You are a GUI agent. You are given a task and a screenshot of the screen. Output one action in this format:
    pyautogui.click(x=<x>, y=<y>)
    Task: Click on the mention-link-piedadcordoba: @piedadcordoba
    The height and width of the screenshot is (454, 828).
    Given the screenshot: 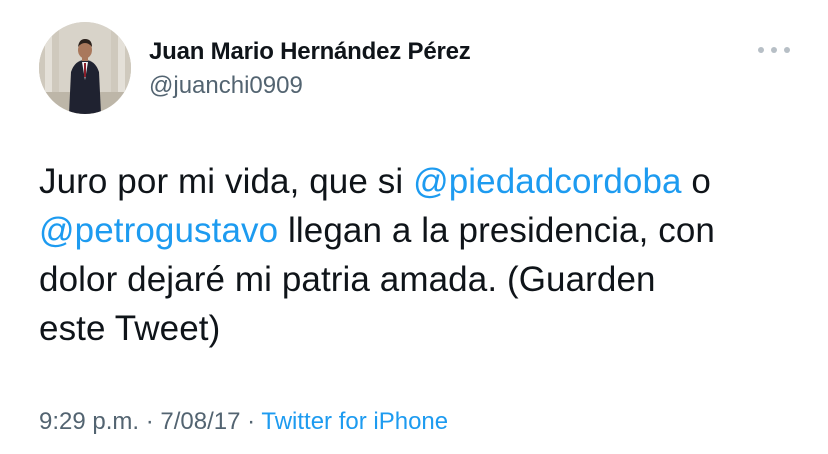 What is the action you would take?
    pyautogui.click(x=547, y=181)
    